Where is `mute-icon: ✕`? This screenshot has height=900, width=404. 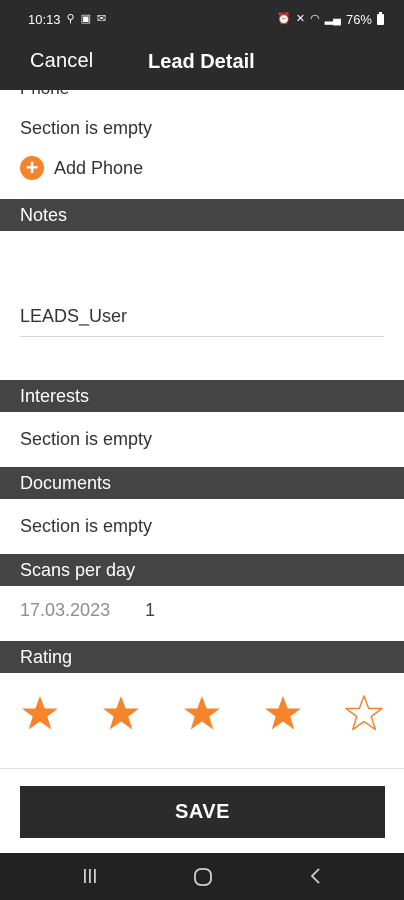 mute-icon: ✕ is located at coordinates (300, 18).